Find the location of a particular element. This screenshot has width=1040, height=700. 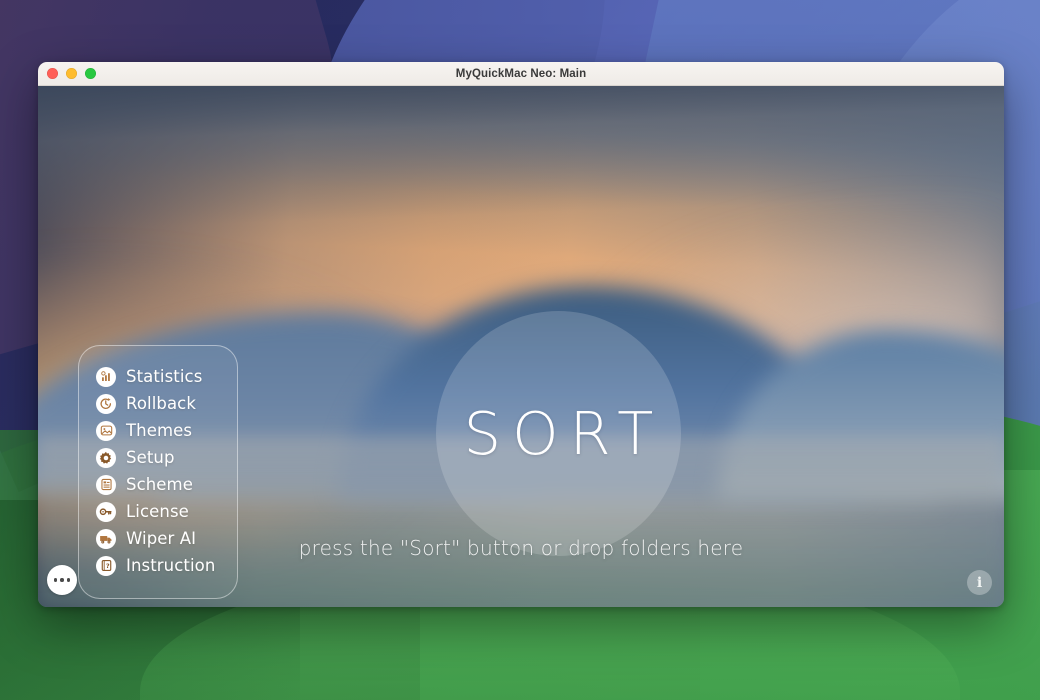

window-traffic-lights is located at coordinates (71, 73).